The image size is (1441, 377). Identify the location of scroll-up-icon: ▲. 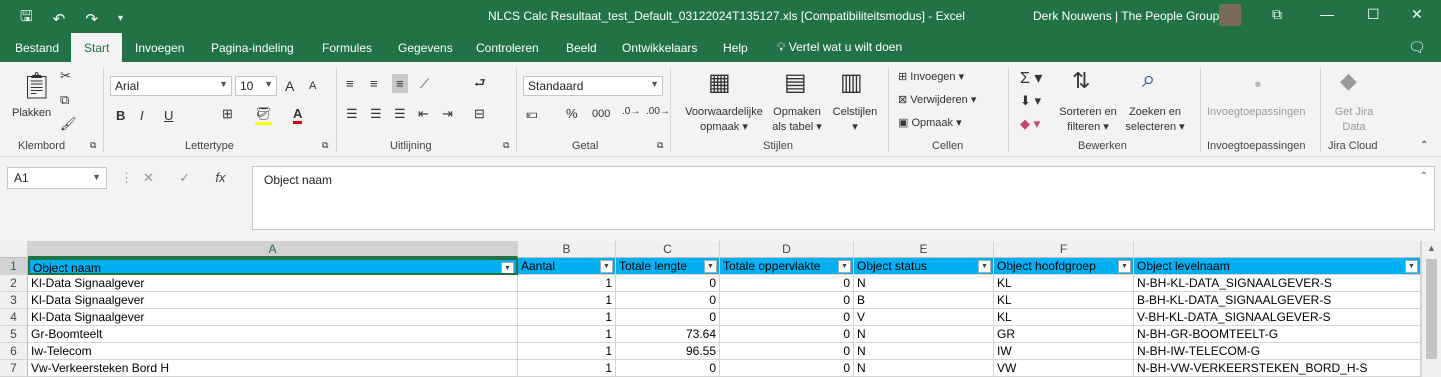
(1431, 248).